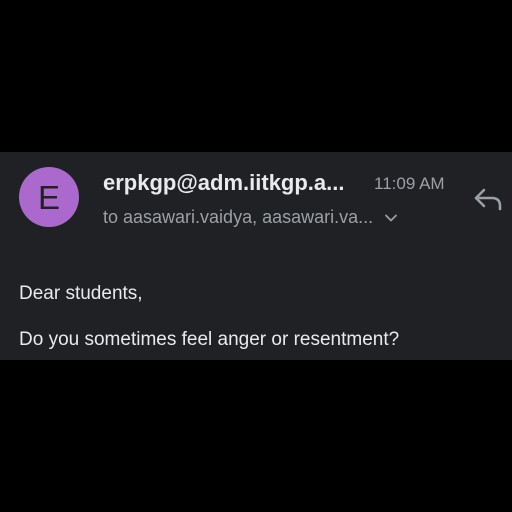  I want to click on message-time: 11:09 AM, so click(409, 183).